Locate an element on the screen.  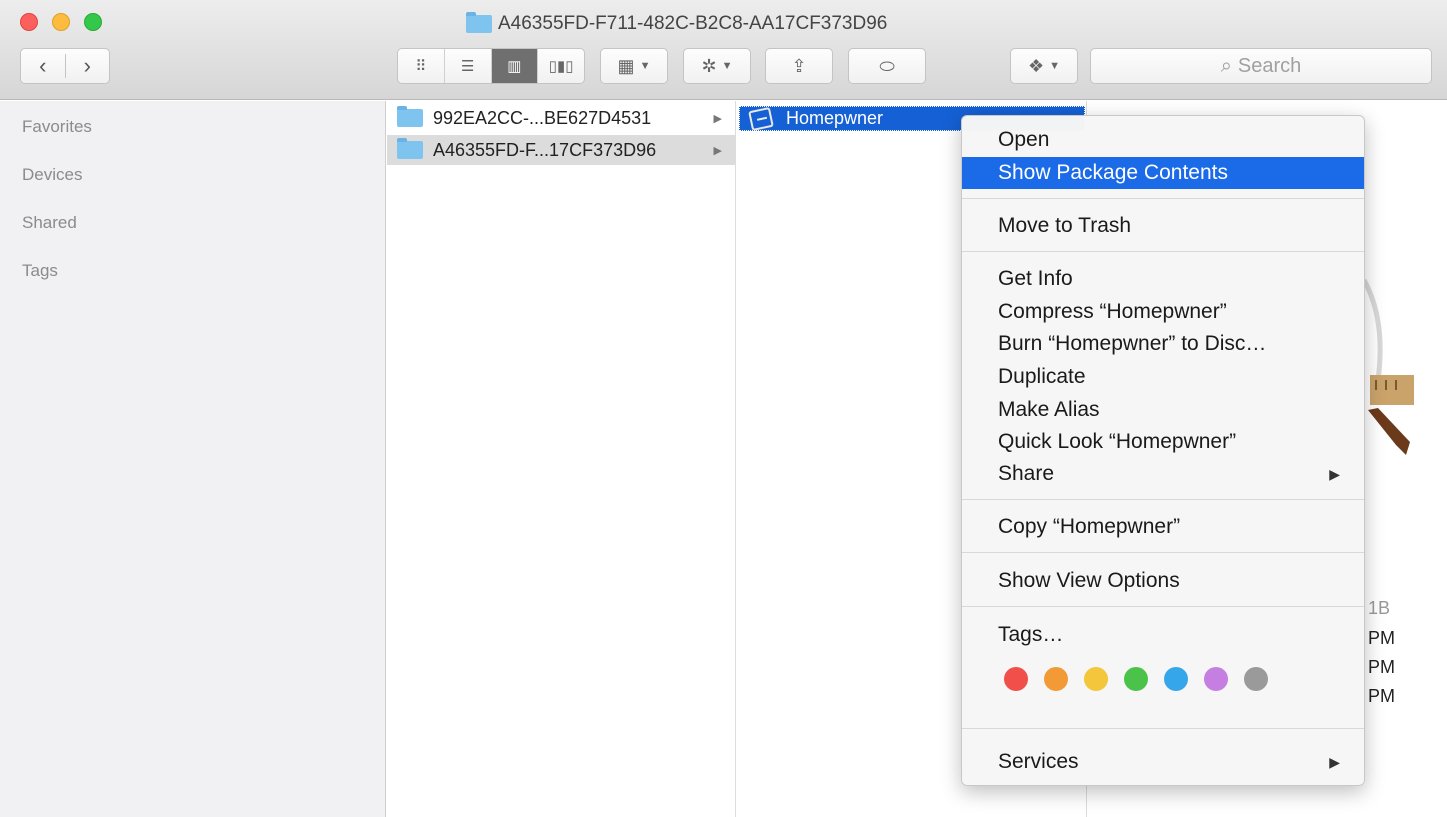
minimize-window-button is located at coordinates (61, 22).